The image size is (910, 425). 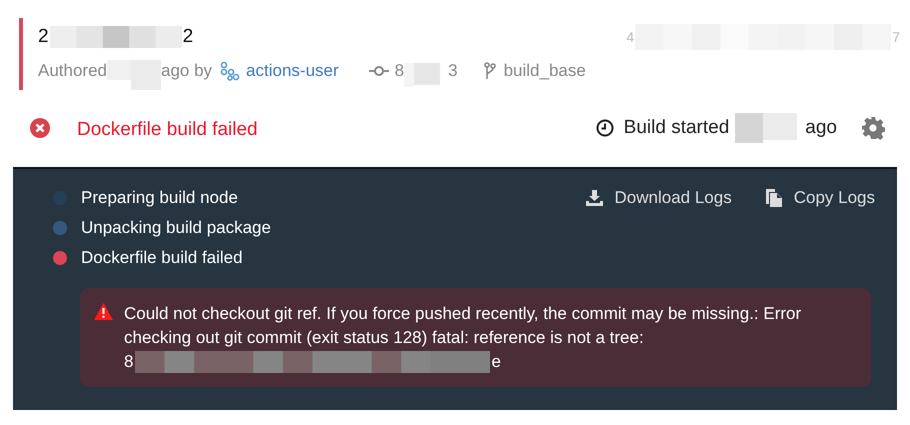 I want to click on clock-icon, so click(x=605, y=128).